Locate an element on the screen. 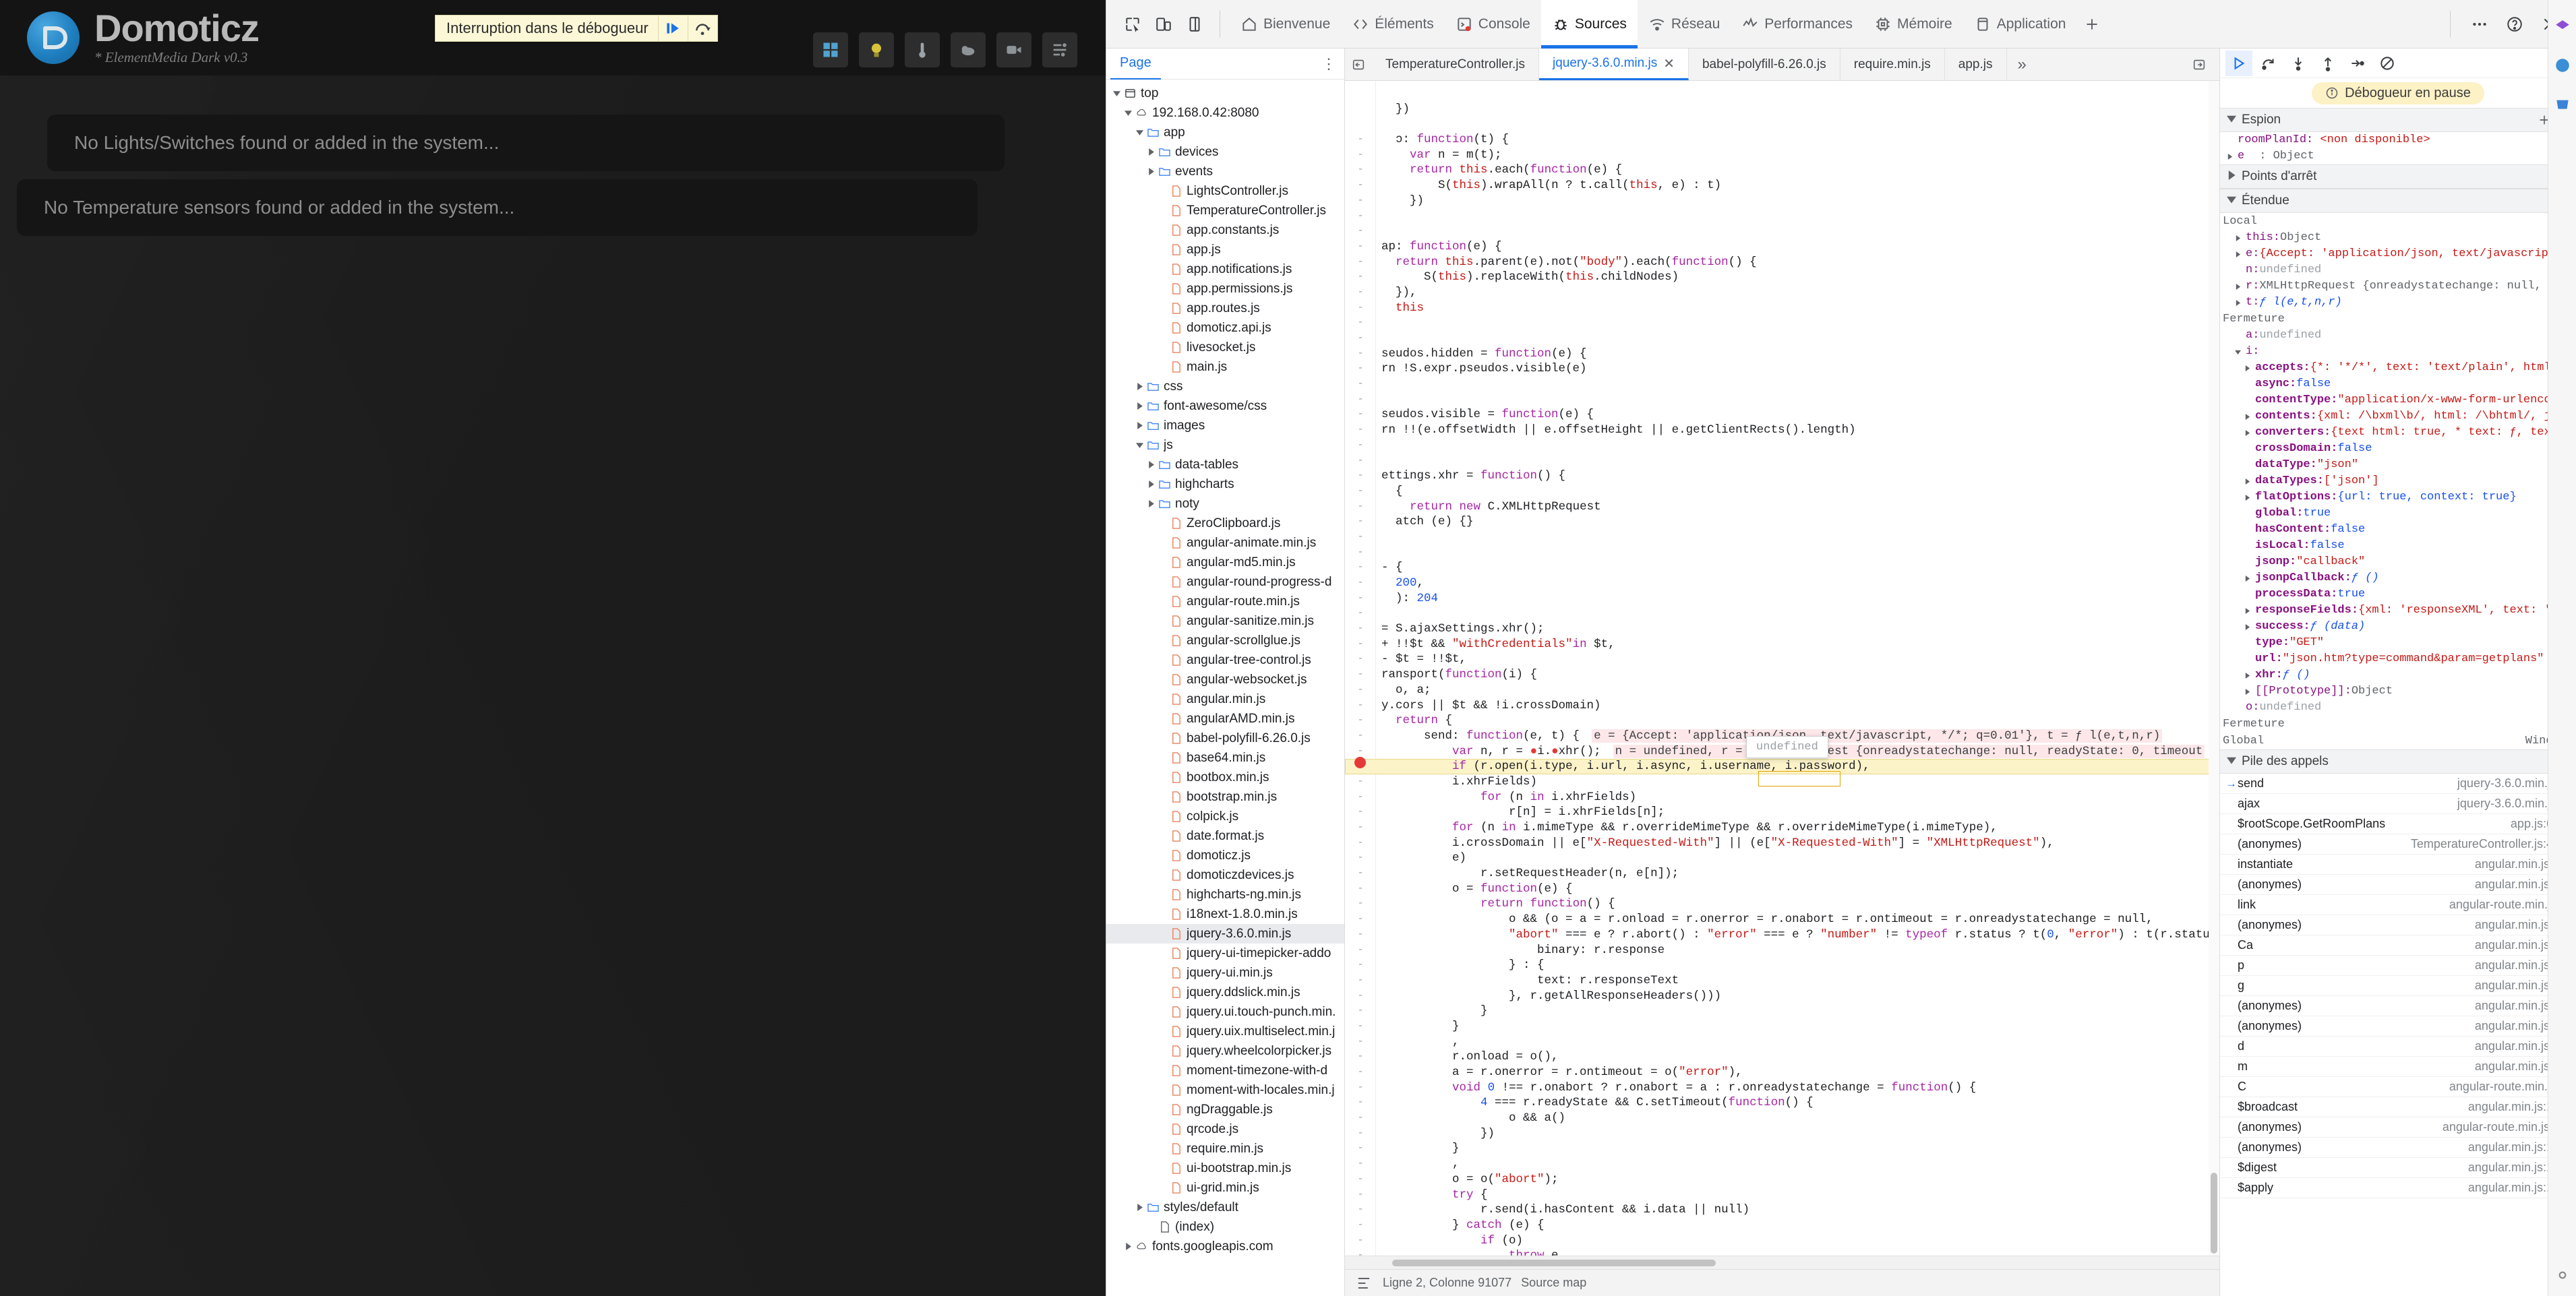 Image resolution: width=2576 pixels, height=1296 pixels. tree-file: angularAMD.min.js is located at coordinates (1225, 719).